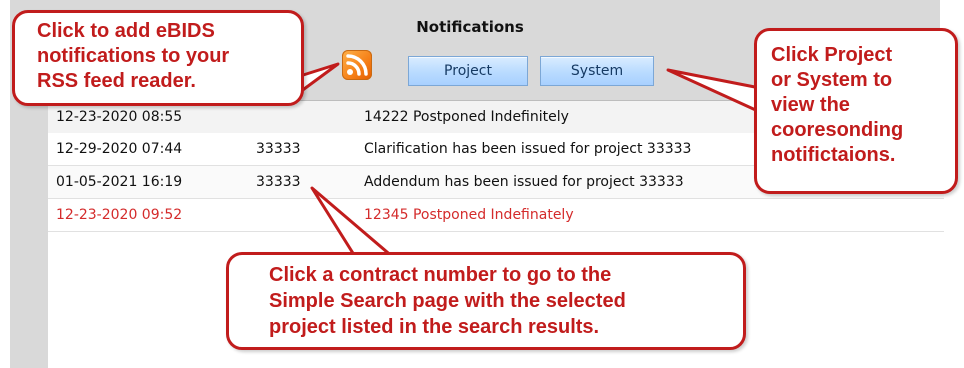 Image resolution: width=964 pixels, height=368 pixels. What do you see at coordinates (833, 155) in the screenshot?
I see `tabs-callout-line: notifictaions.` at bounding box center [833, 155].